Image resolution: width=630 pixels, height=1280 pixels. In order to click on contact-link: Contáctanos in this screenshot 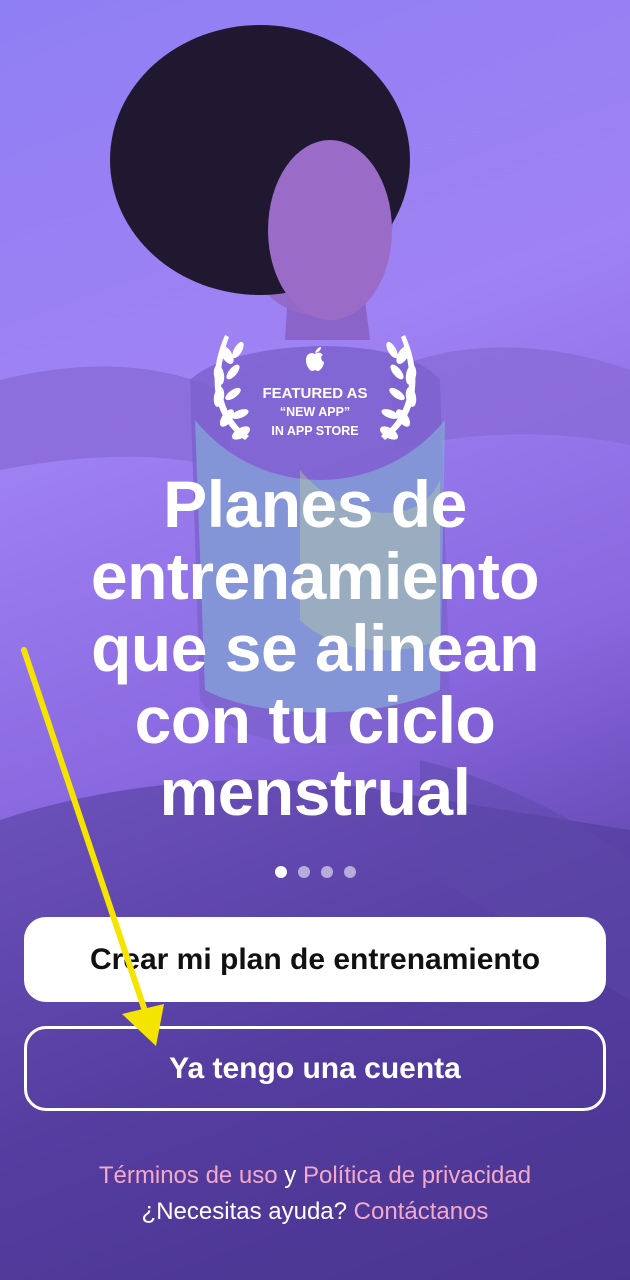, I will do `click(421, 1211)`.